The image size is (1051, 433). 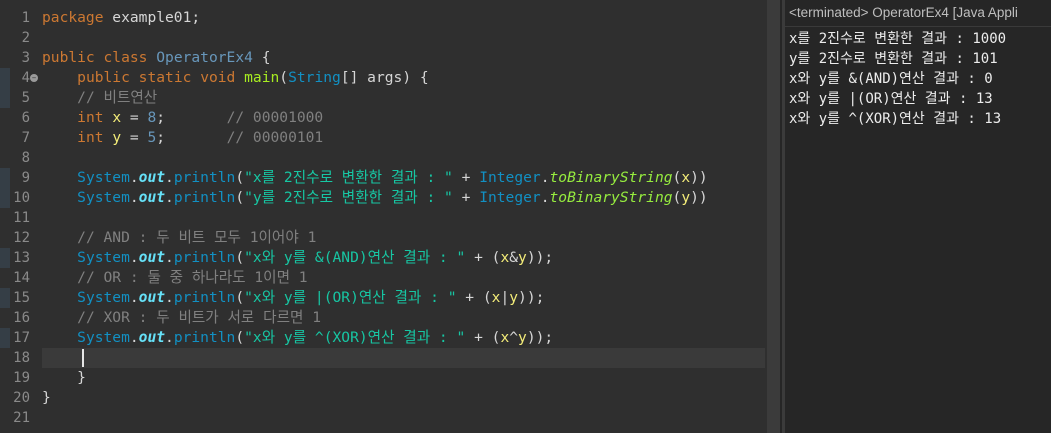 I want to click on line-number: 6, so click(x=25, y=118).